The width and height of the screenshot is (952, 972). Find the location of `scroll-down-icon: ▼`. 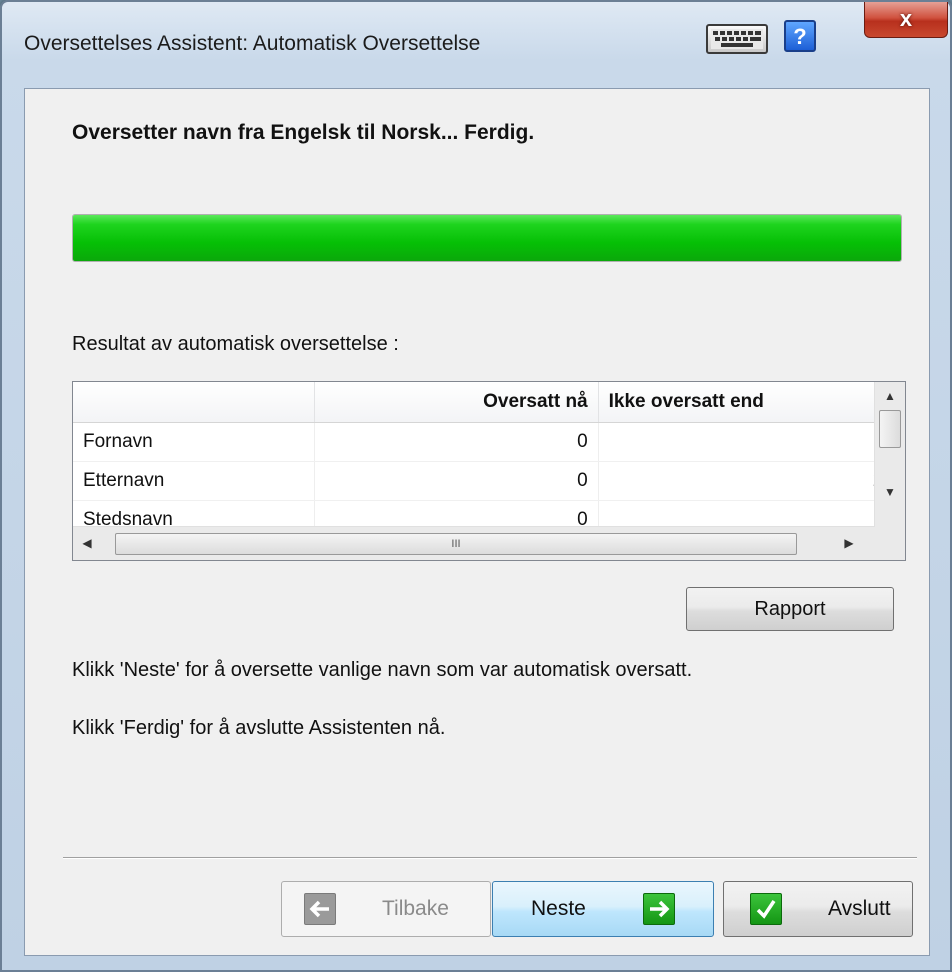

scroll-down-icon: ▼ is located at coordinates (890, 492).